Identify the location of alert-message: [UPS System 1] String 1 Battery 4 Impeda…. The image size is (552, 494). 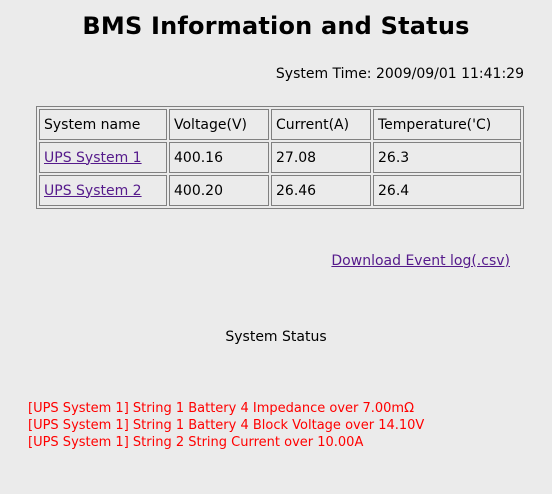
(221, 408).